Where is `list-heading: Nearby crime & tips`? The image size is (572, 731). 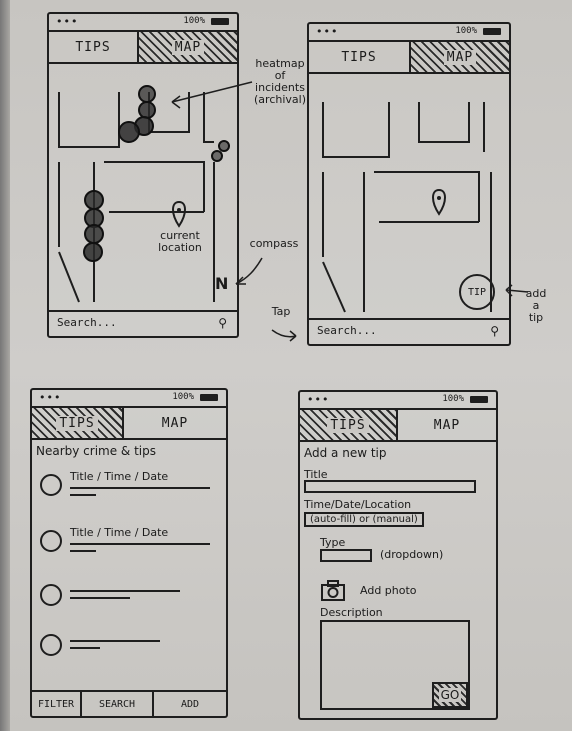 list-heading: Nearby crime & tips is located at coordinates (96, 451).